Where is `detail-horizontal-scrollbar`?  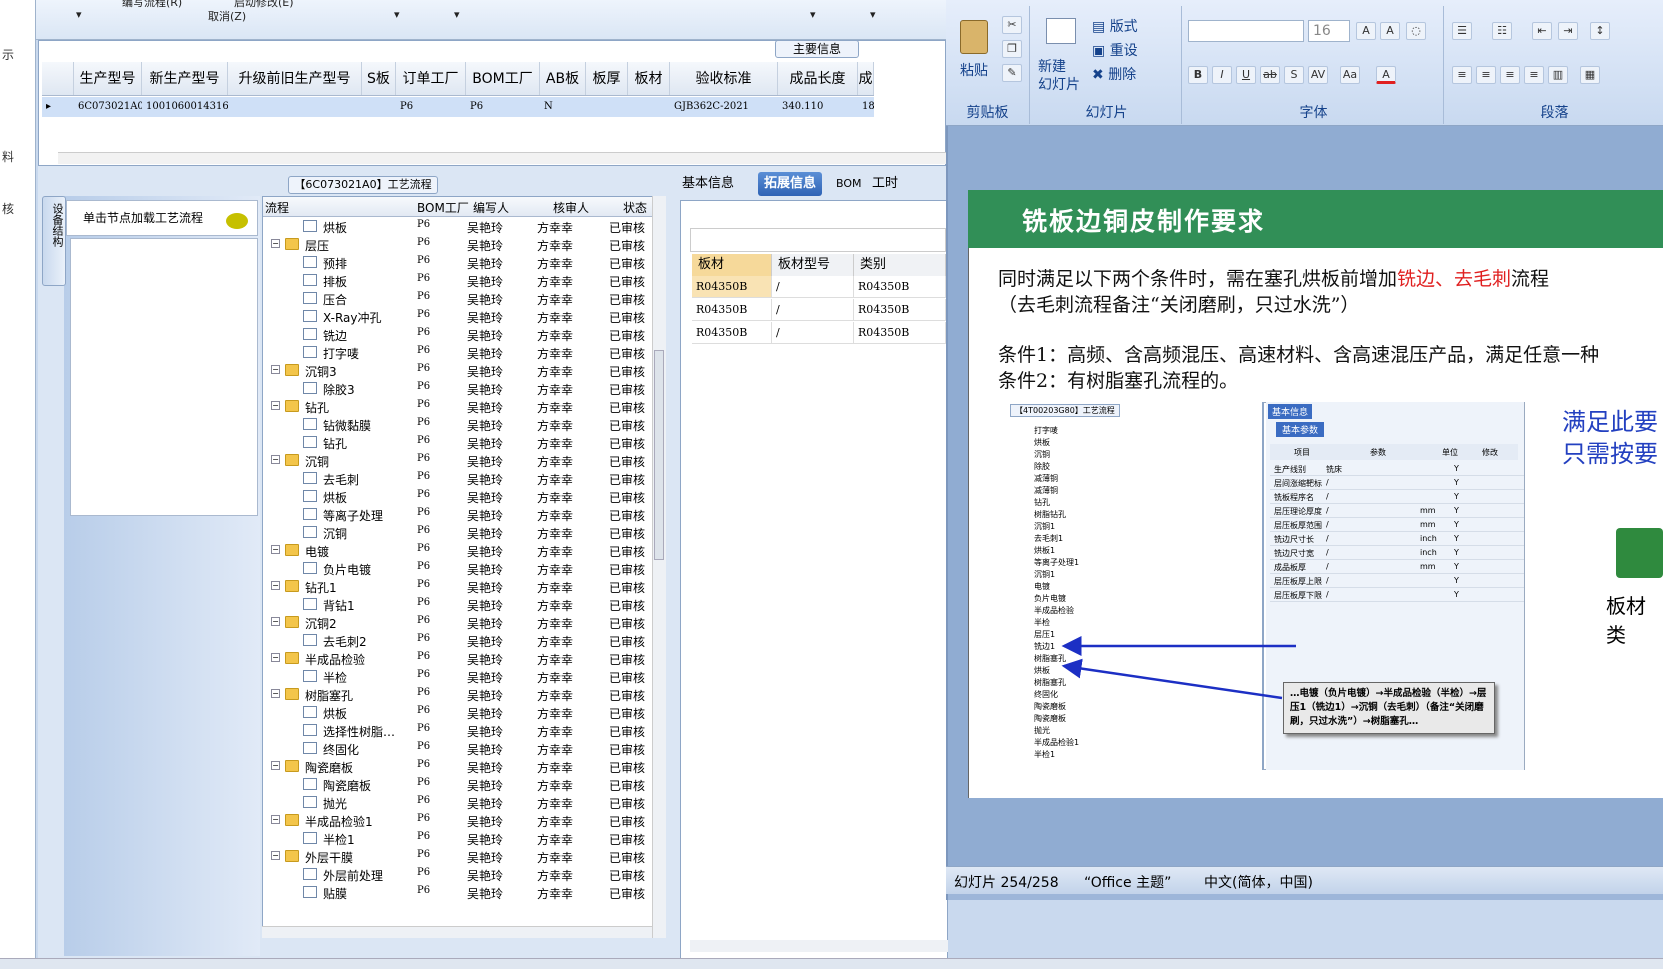
detail-horizontal-scrollbar is located at coordinates (819, 946).